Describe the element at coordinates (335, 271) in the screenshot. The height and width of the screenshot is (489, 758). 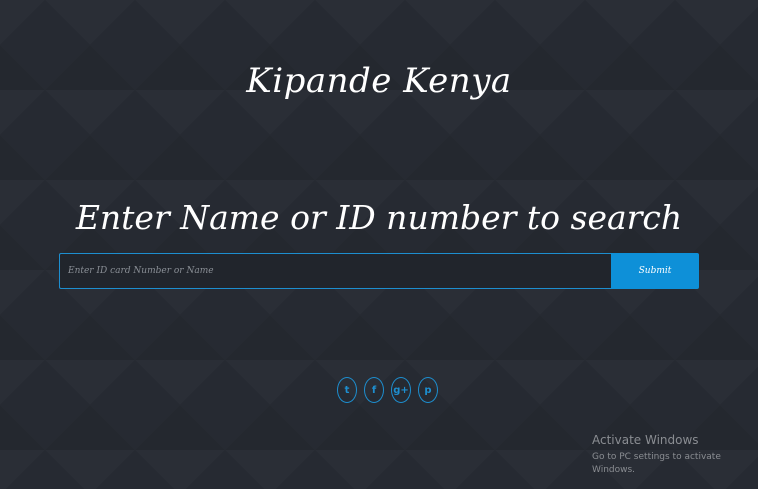
I see `search-input` at that location.